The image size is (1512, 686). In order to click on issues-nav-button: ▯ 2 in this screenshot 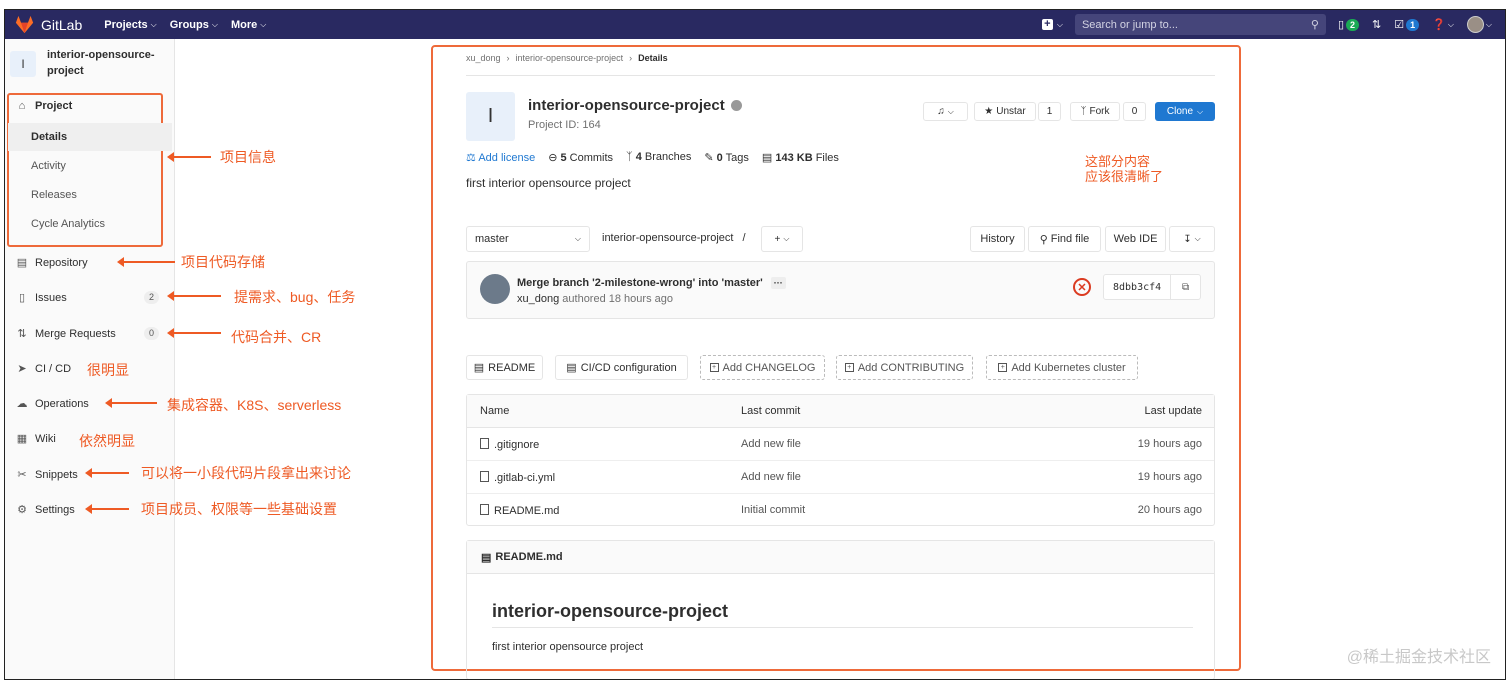, I will do `click(1349, 24)`.